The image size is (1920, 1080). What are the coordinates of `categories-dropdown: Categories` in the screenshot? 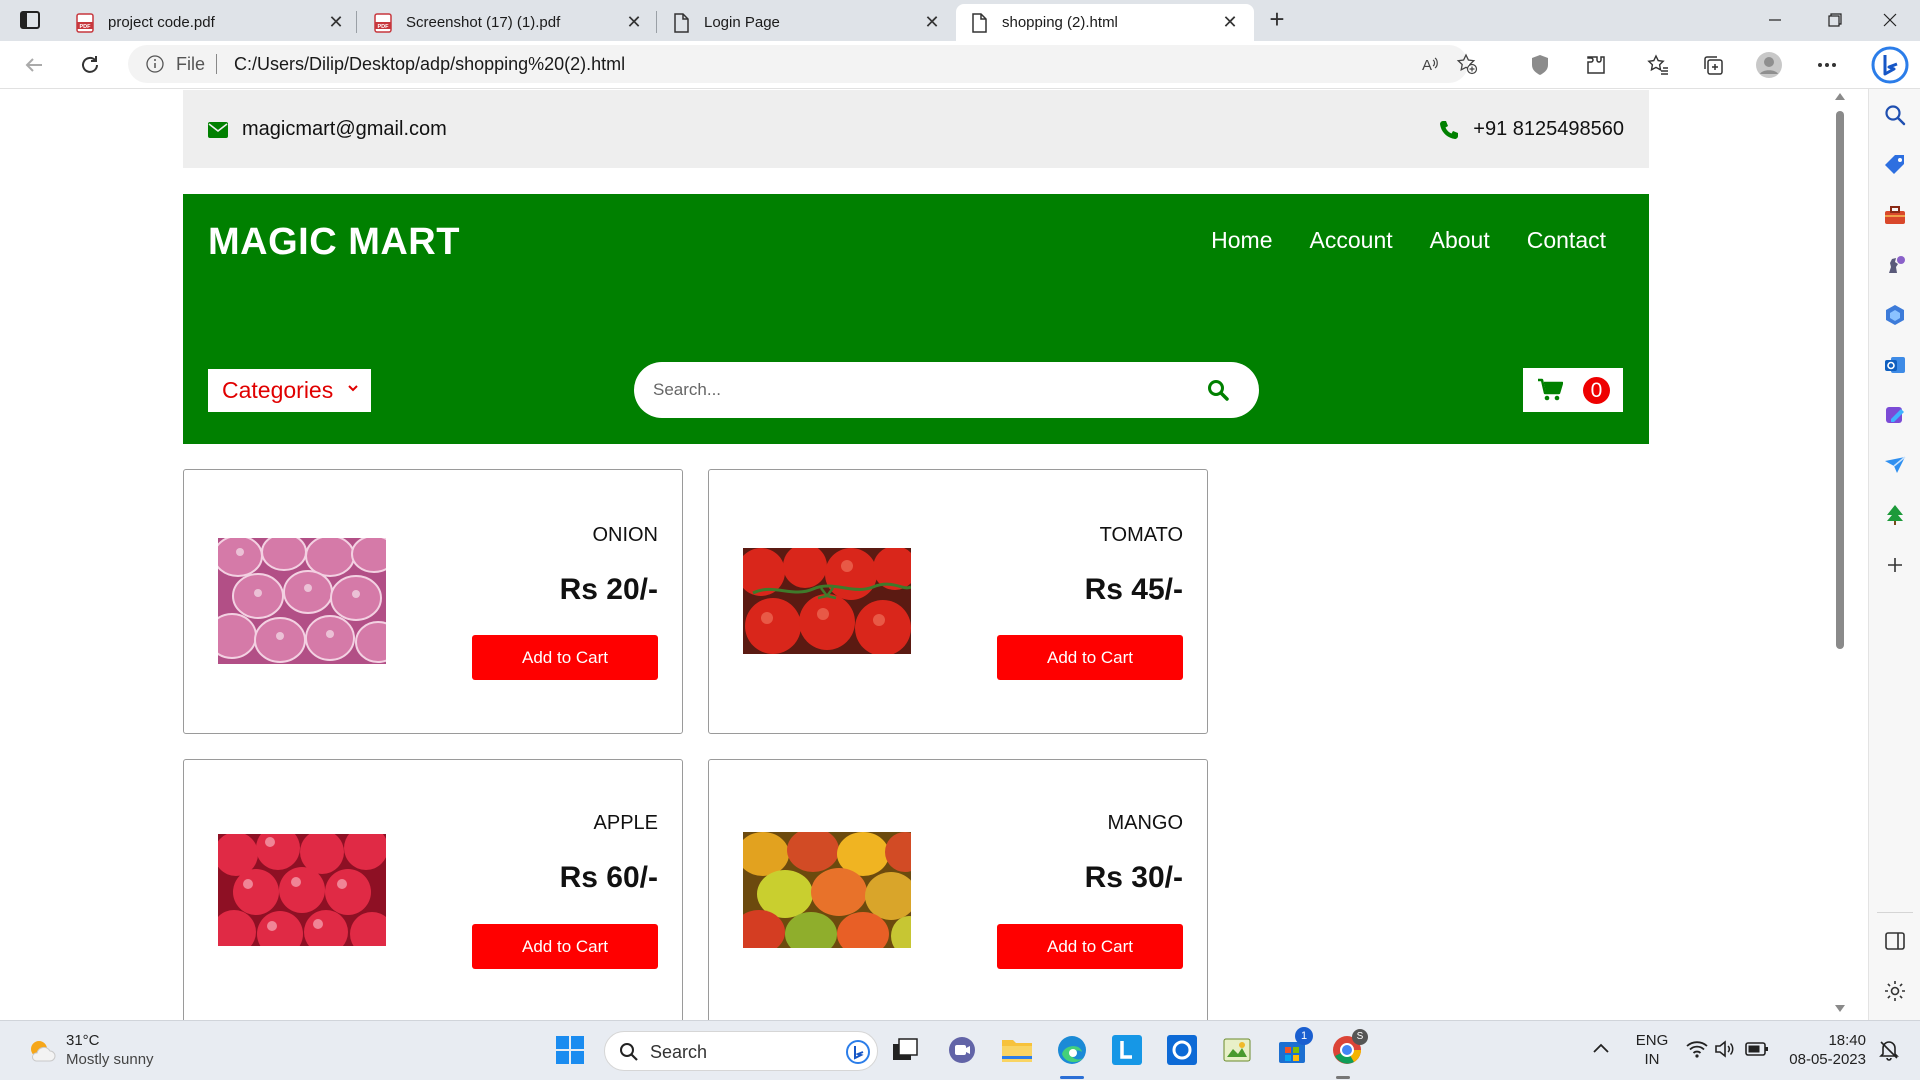 It's located at (289, 390).